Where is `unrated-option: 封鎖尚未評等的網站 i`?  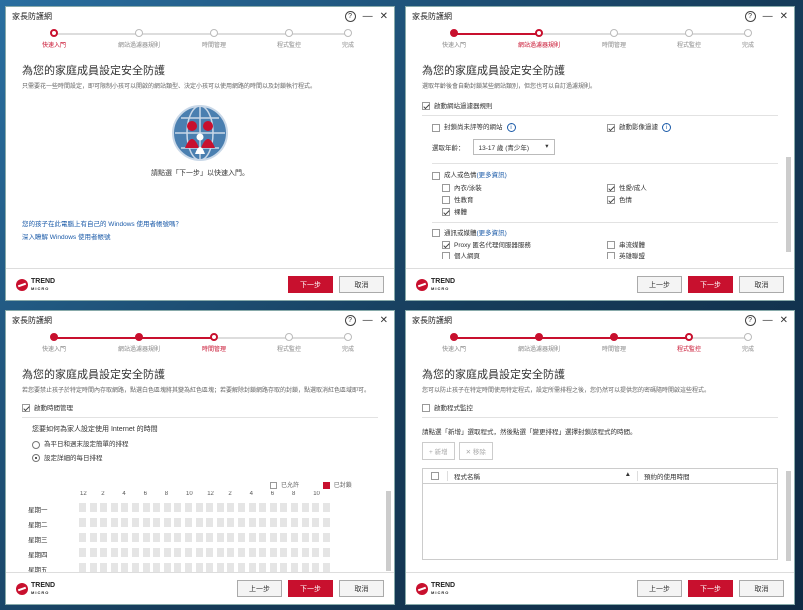 unrated-option: 封鎖尚未評等的網站 i is located at coordinates (474, 128).